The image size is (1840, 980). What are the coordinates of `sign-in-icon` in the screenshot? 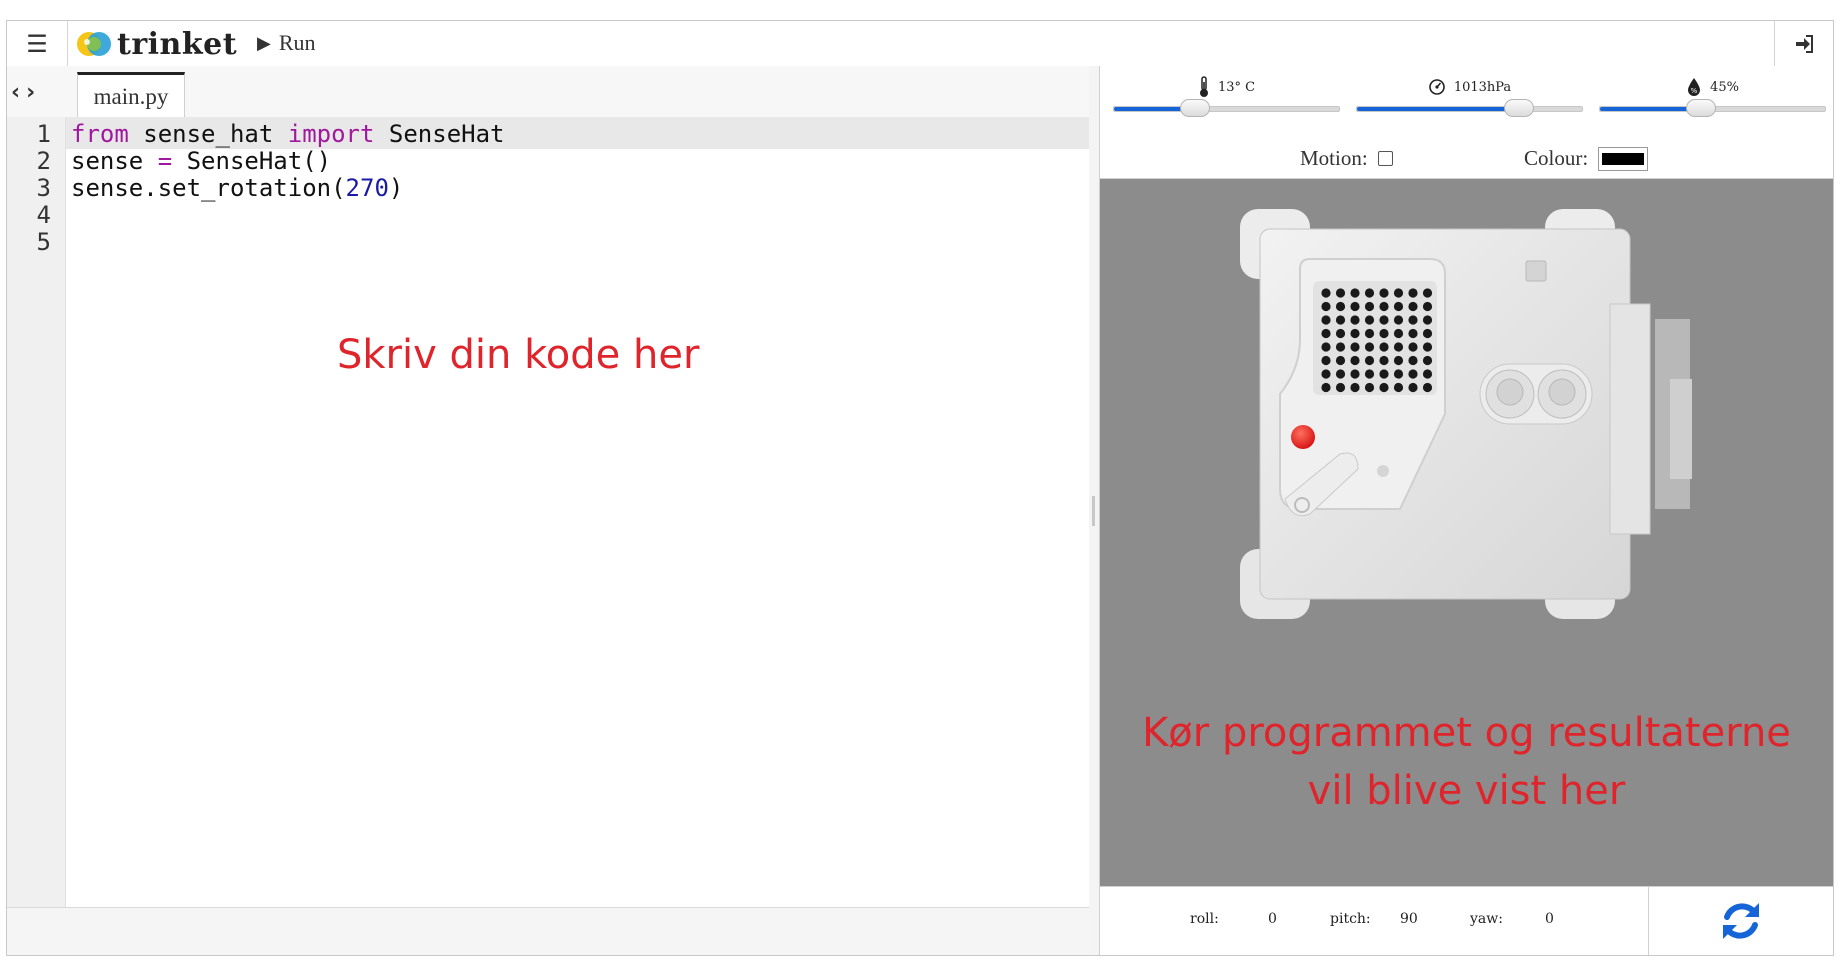 It's located at (1804, 43).